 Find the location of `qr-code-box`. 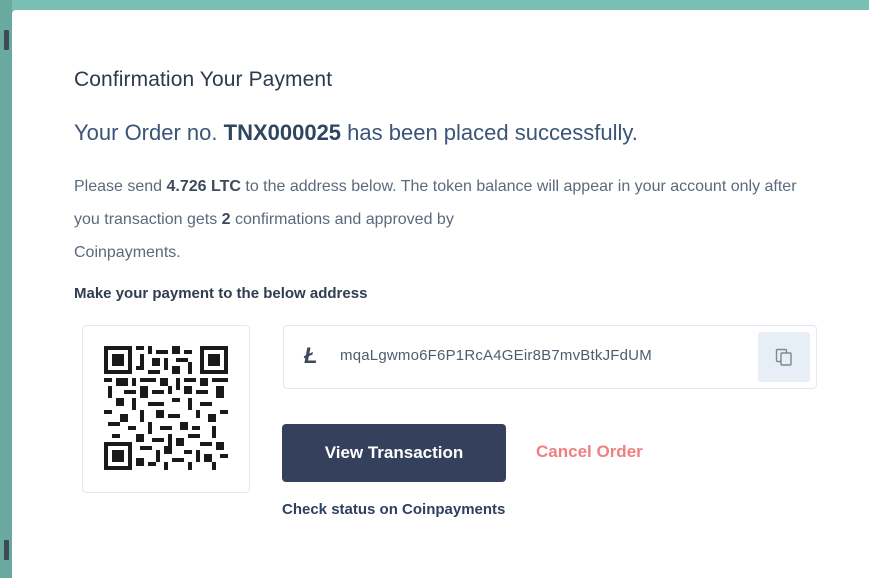

qr-code-box is located at coordinates (166, 409).